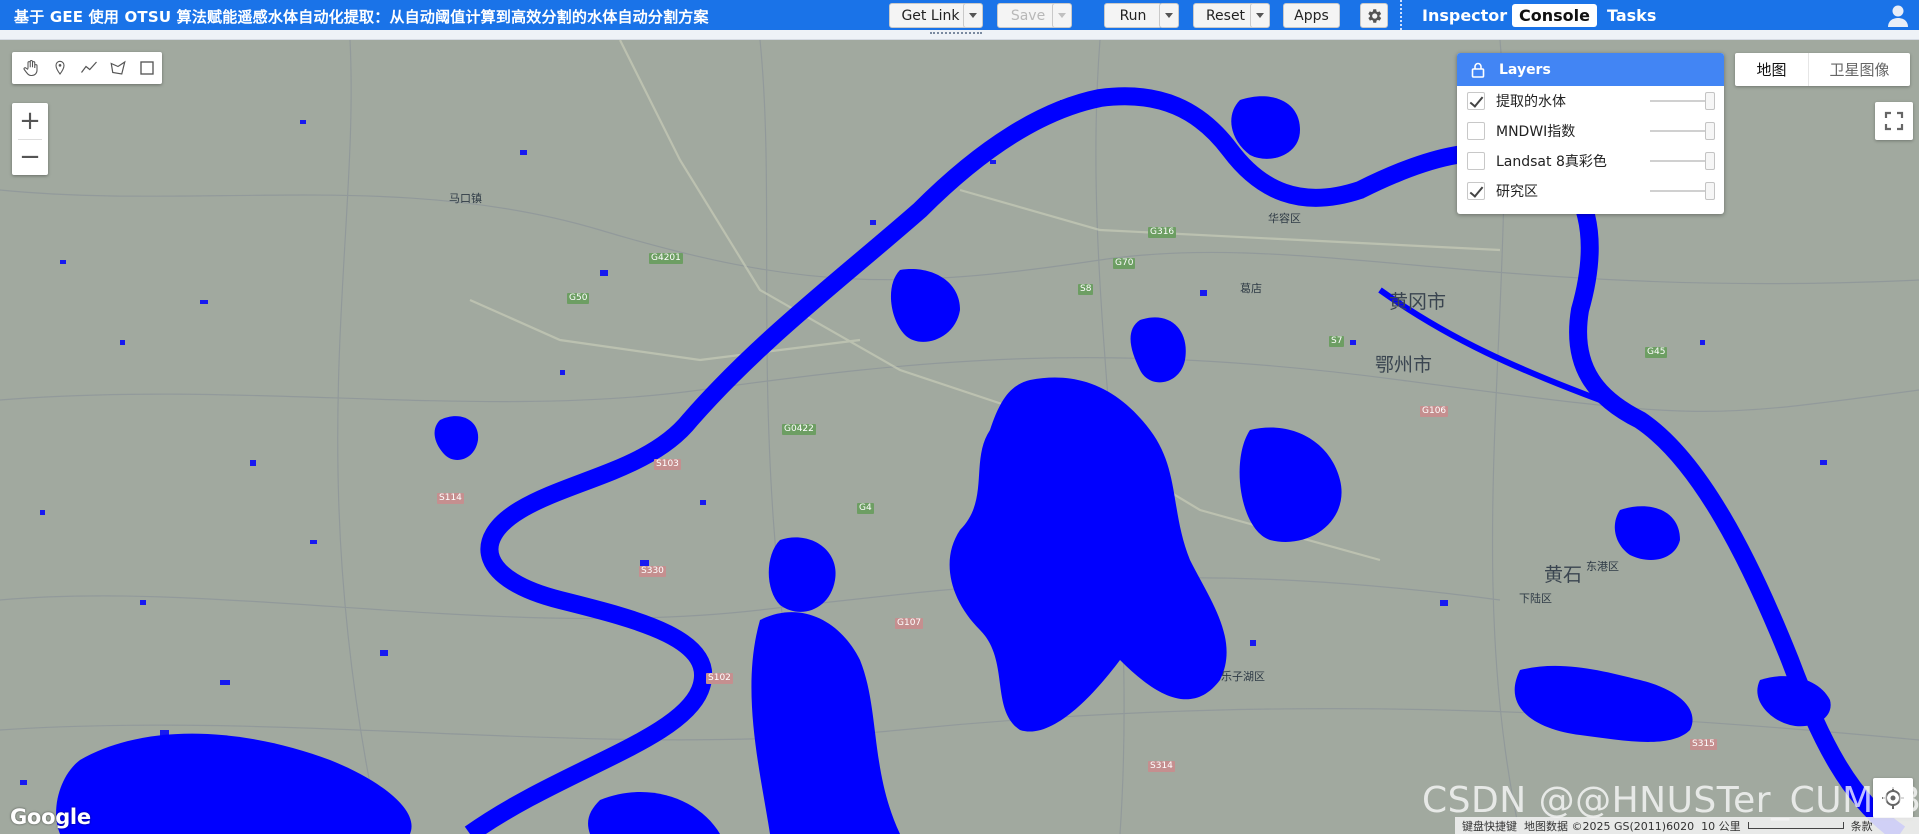 Image resolution: width=1919 pixels, height=834 pixels. I want to click on zoom-out-button: −, so click(30, 157).